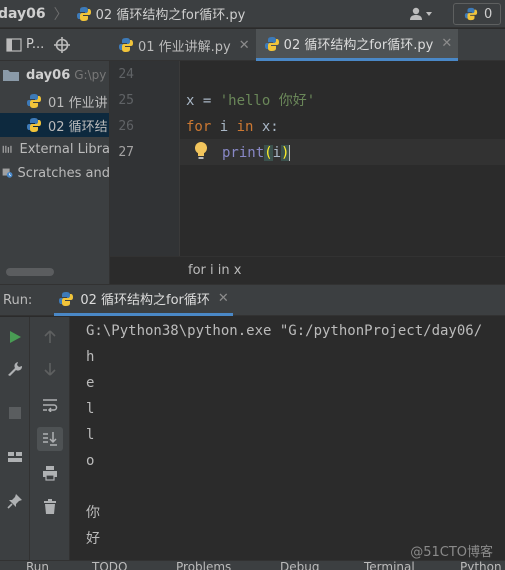  I want to click on tree-item-label: 02 循环结, so click(78, 127).